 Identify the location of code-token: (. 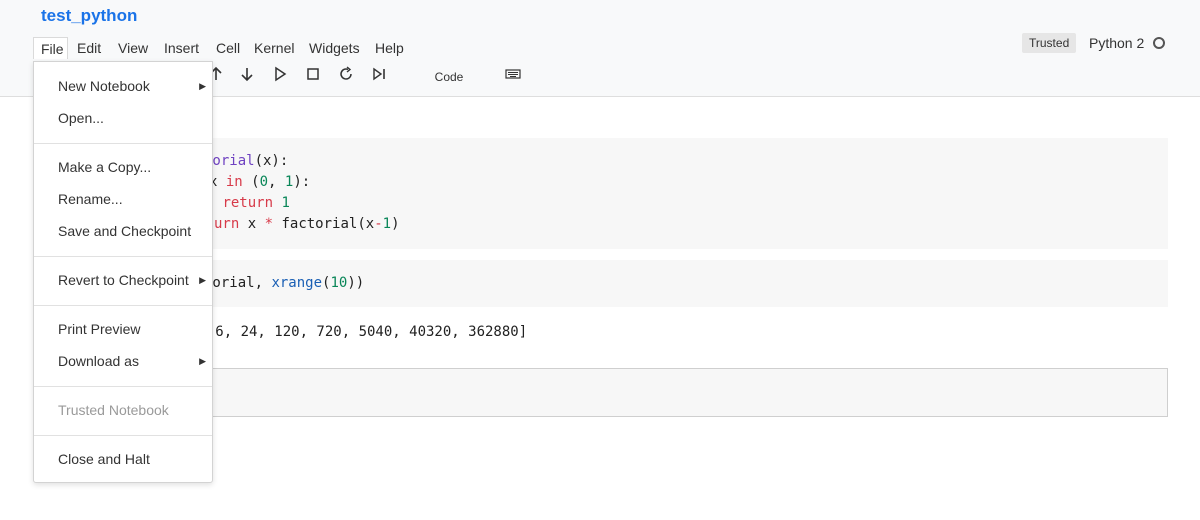
(251, 182).